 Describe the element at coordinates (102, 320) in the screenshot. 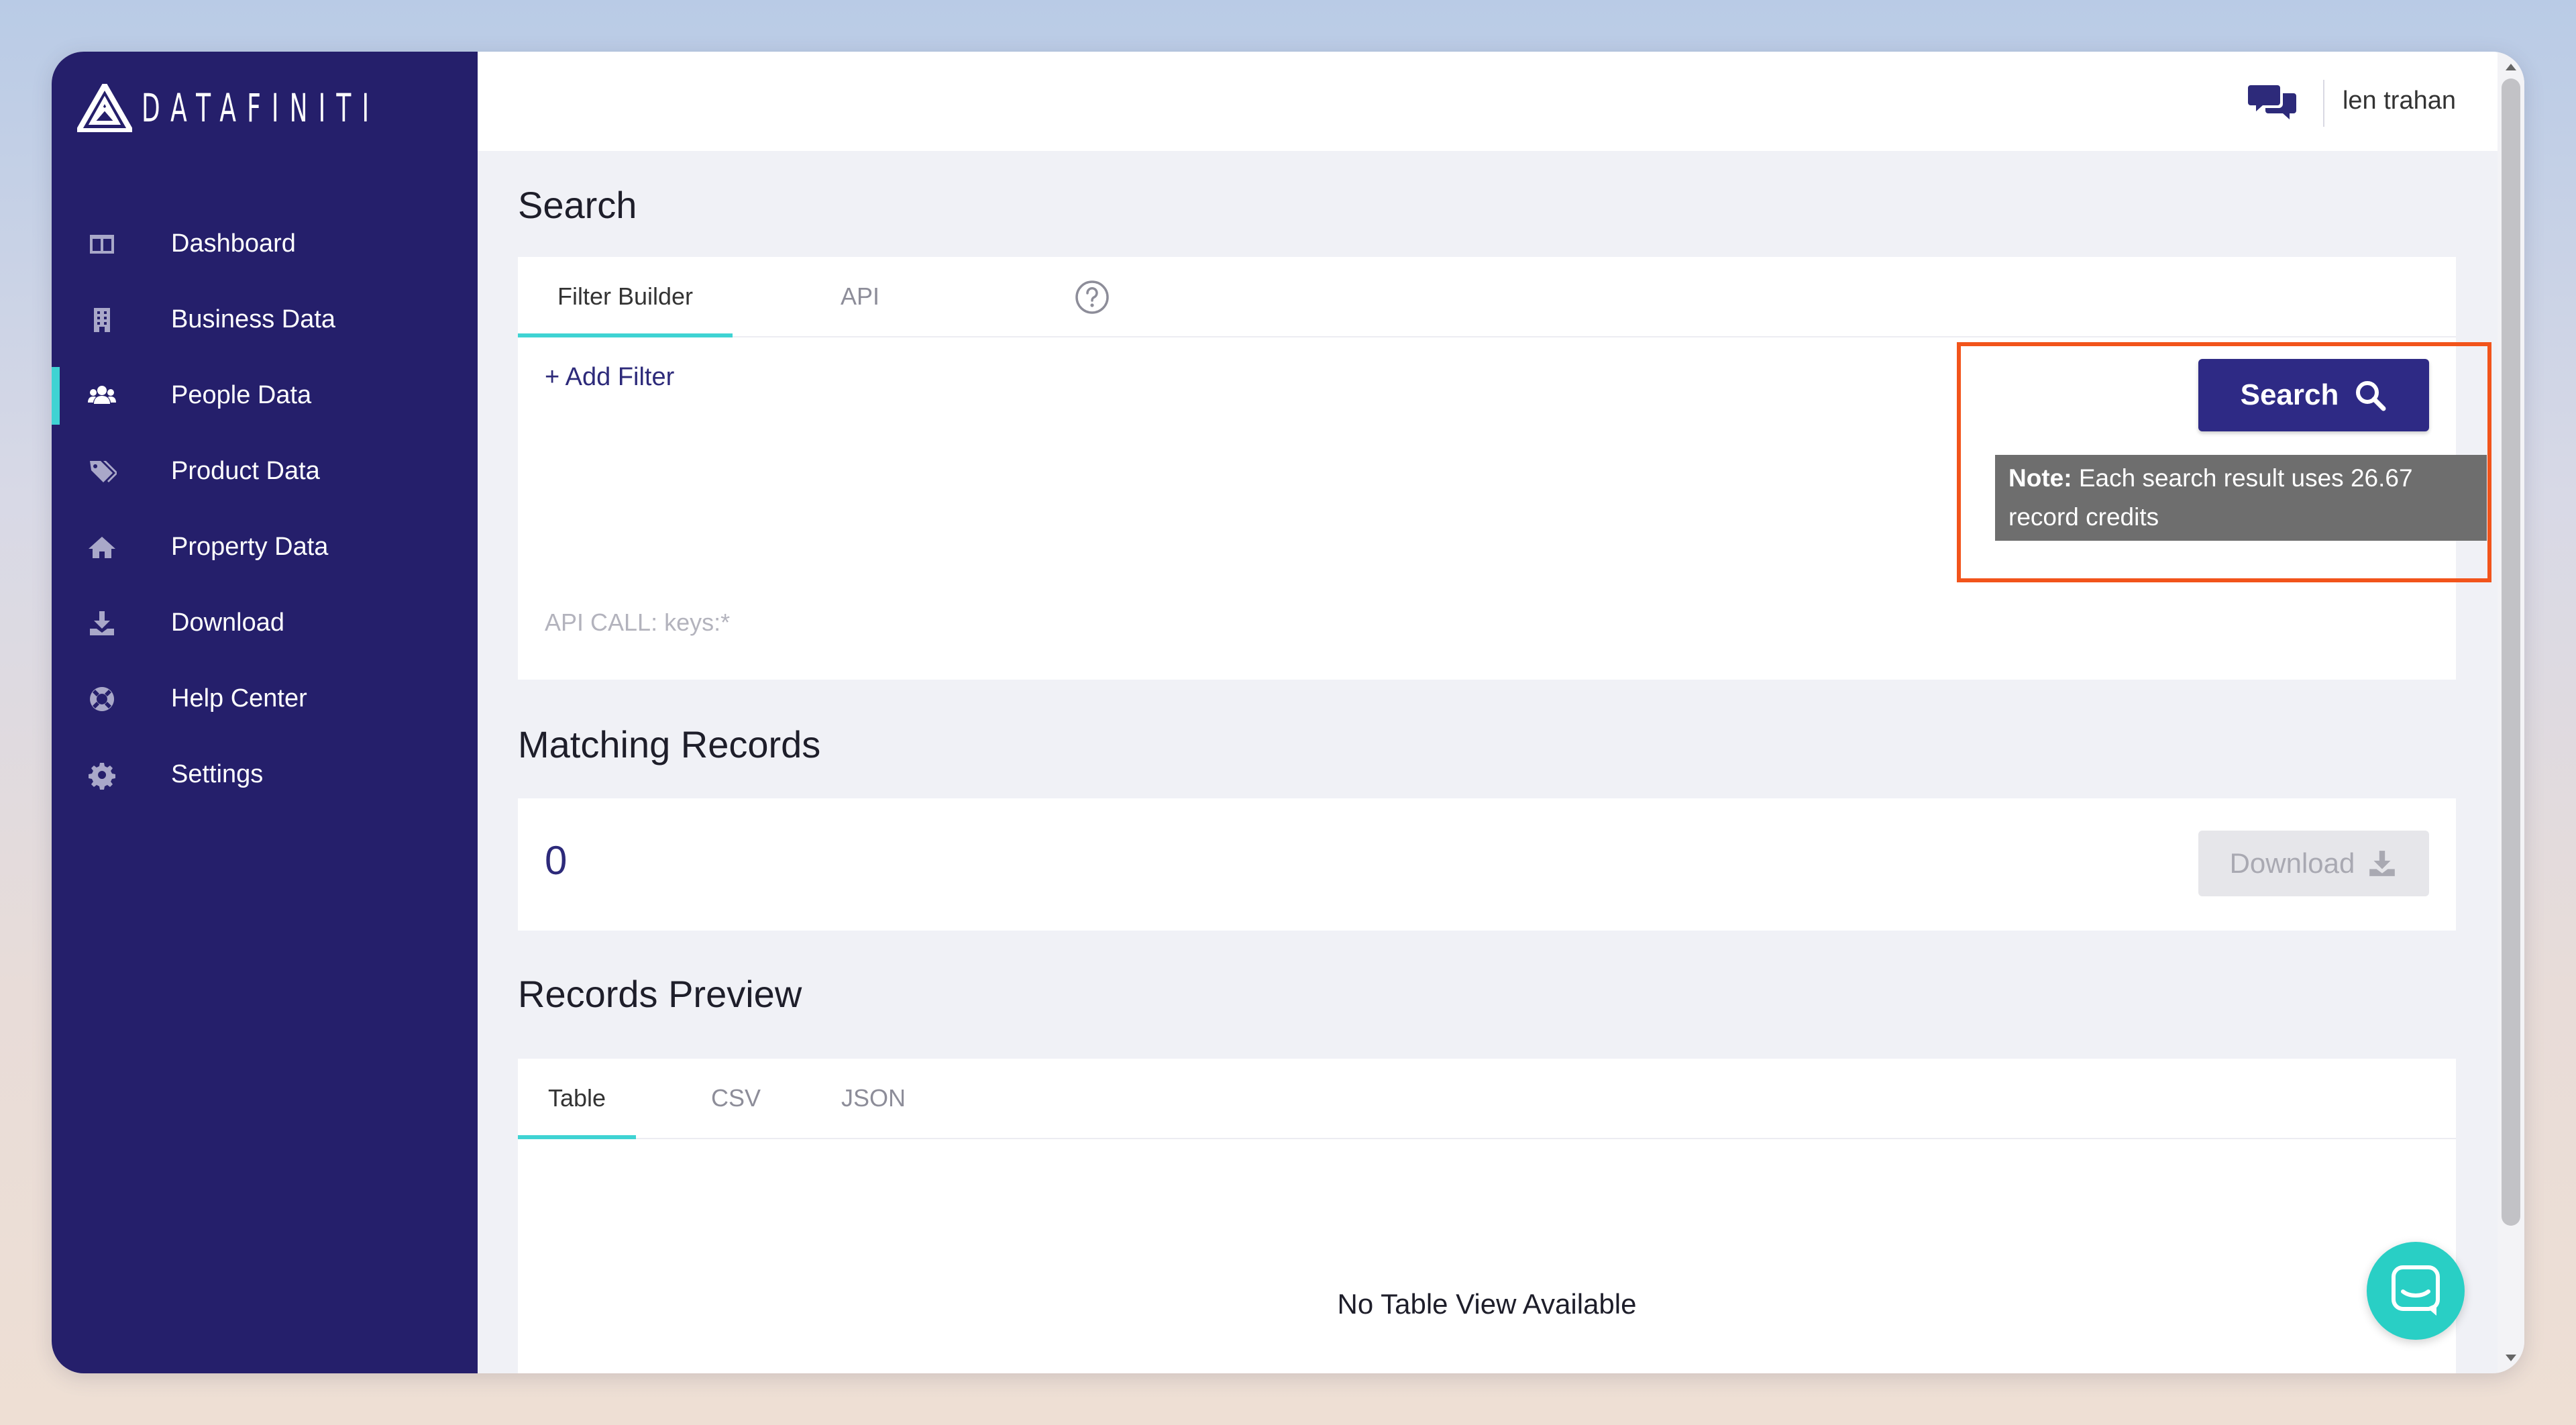

I see `building-icon` at that location.